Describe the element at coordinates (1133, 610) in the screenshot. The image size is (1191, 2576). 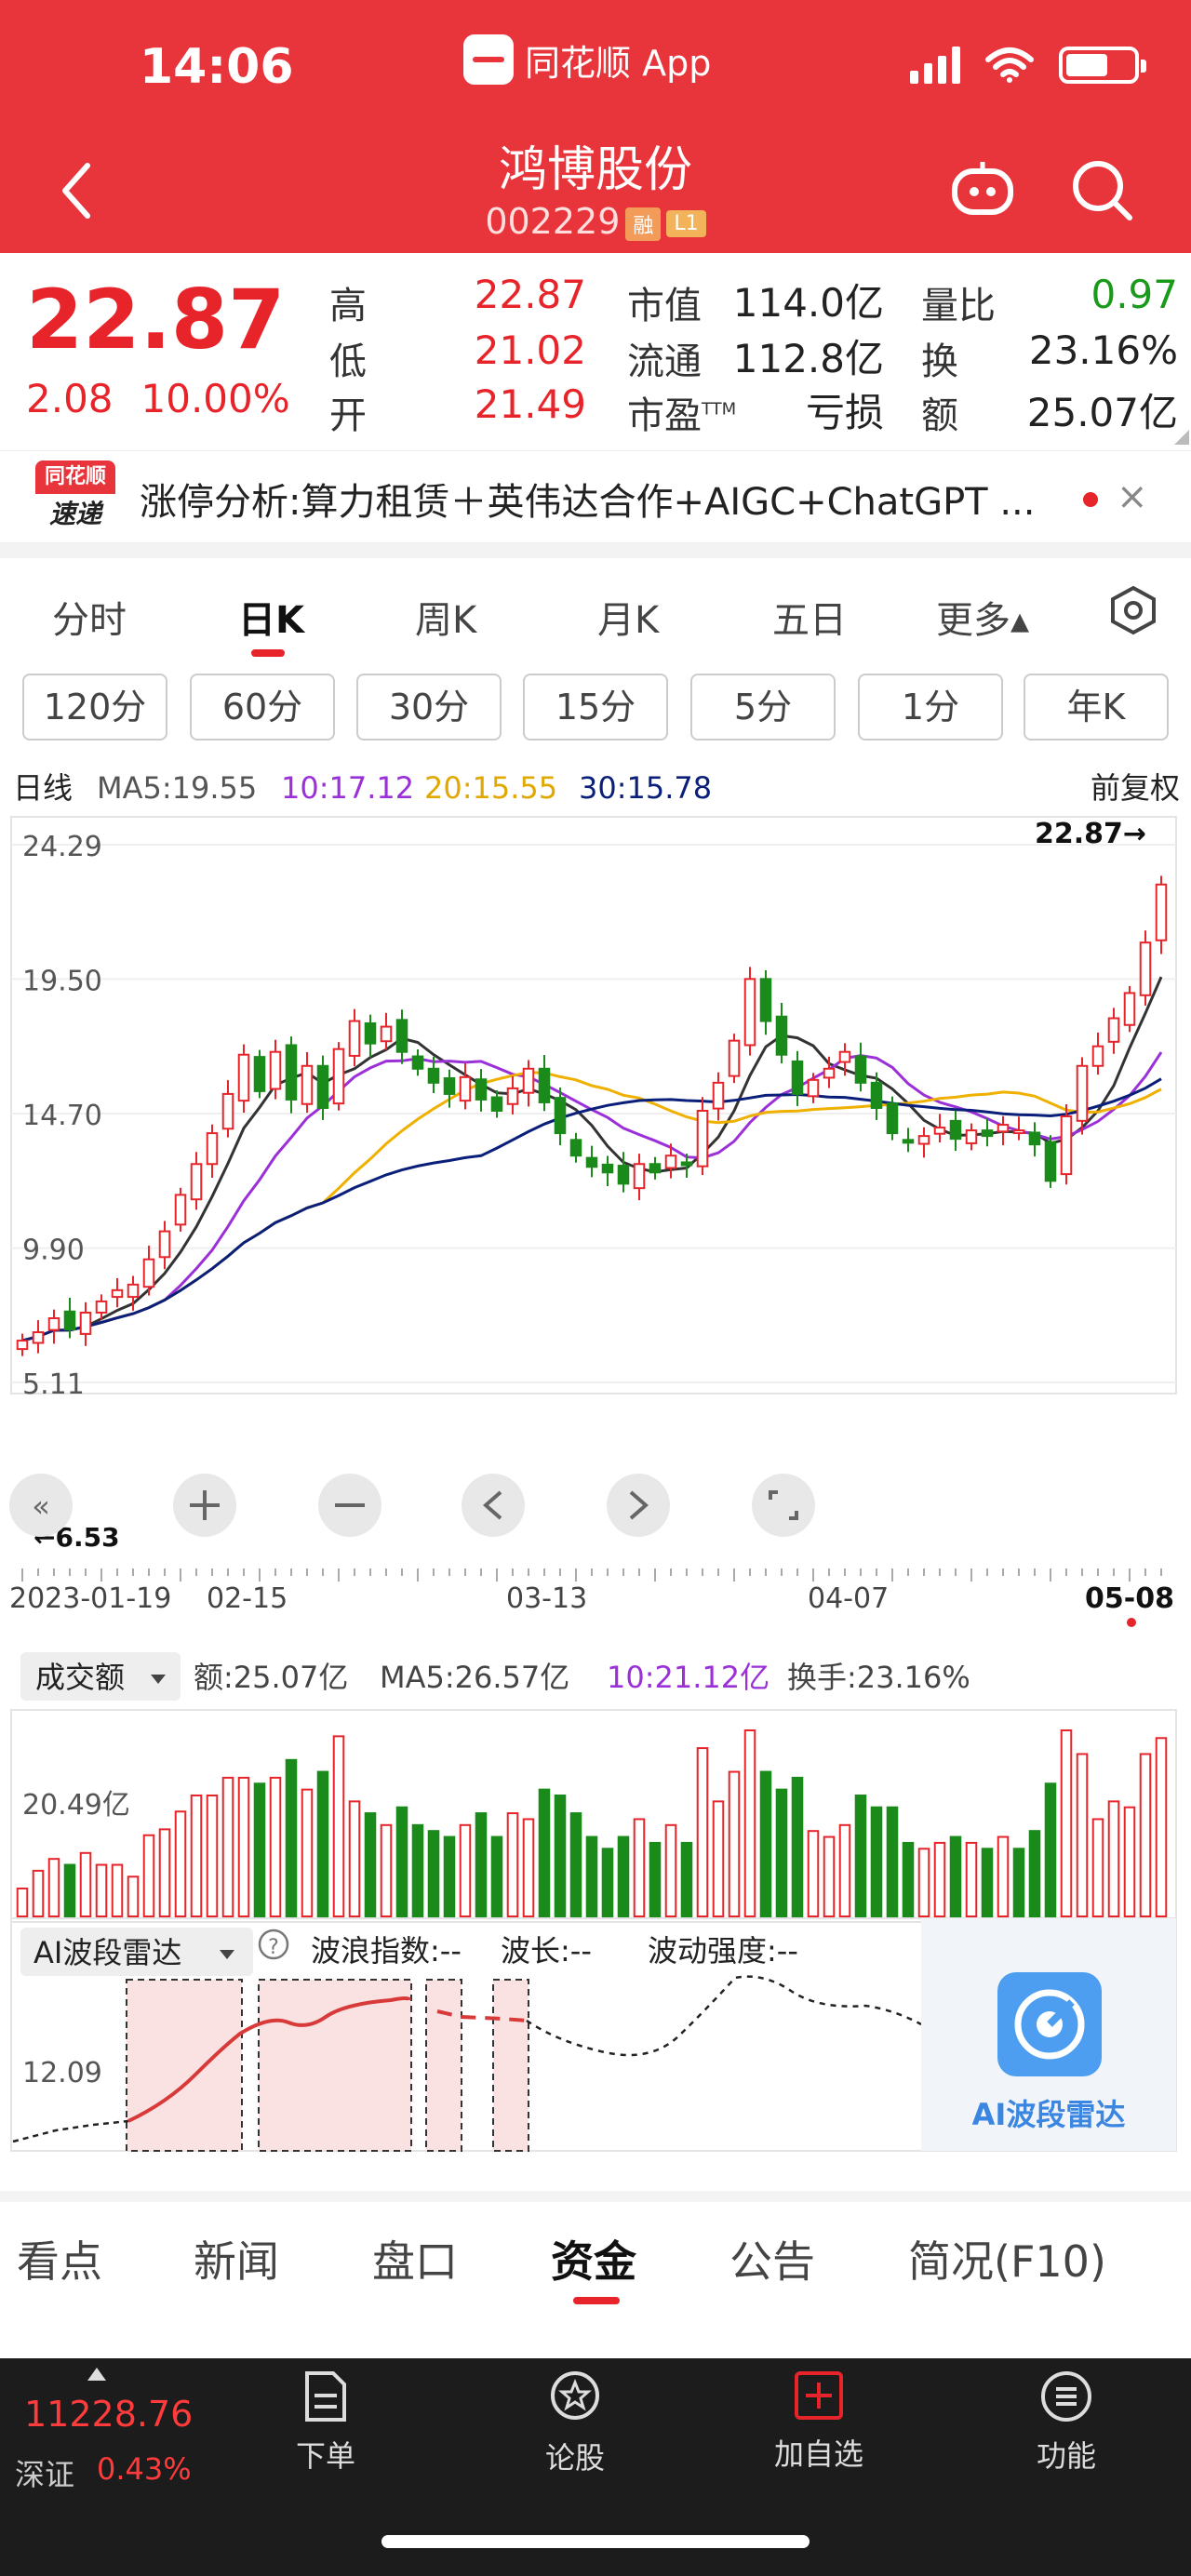
I see `settings-icon` at that location.